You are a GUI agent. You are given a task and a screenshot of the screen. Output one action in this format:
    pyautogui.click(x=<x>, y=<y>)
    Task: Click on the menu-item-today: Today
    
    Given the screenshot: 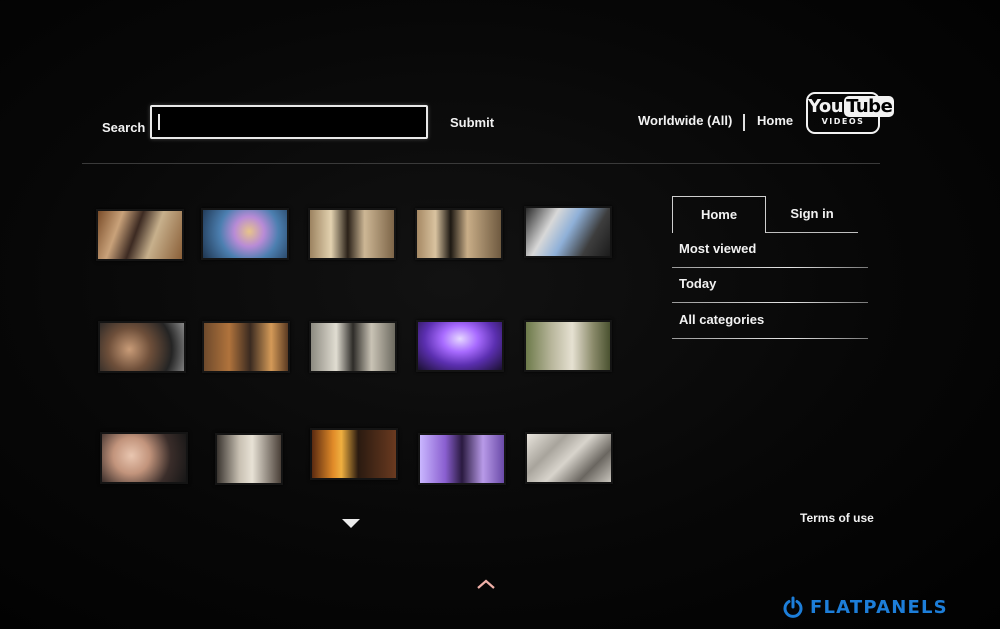 What is the action you would take?
    pyautogui.click(x=770, y=285)
    